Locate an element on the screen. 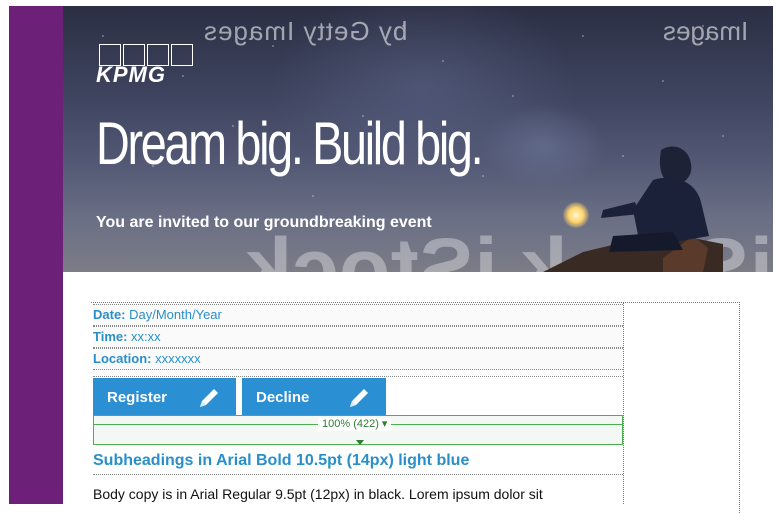 The height and width of the screenshot is (513, 778). seated-person-illustration-icon is located at coordinates (633, 209).